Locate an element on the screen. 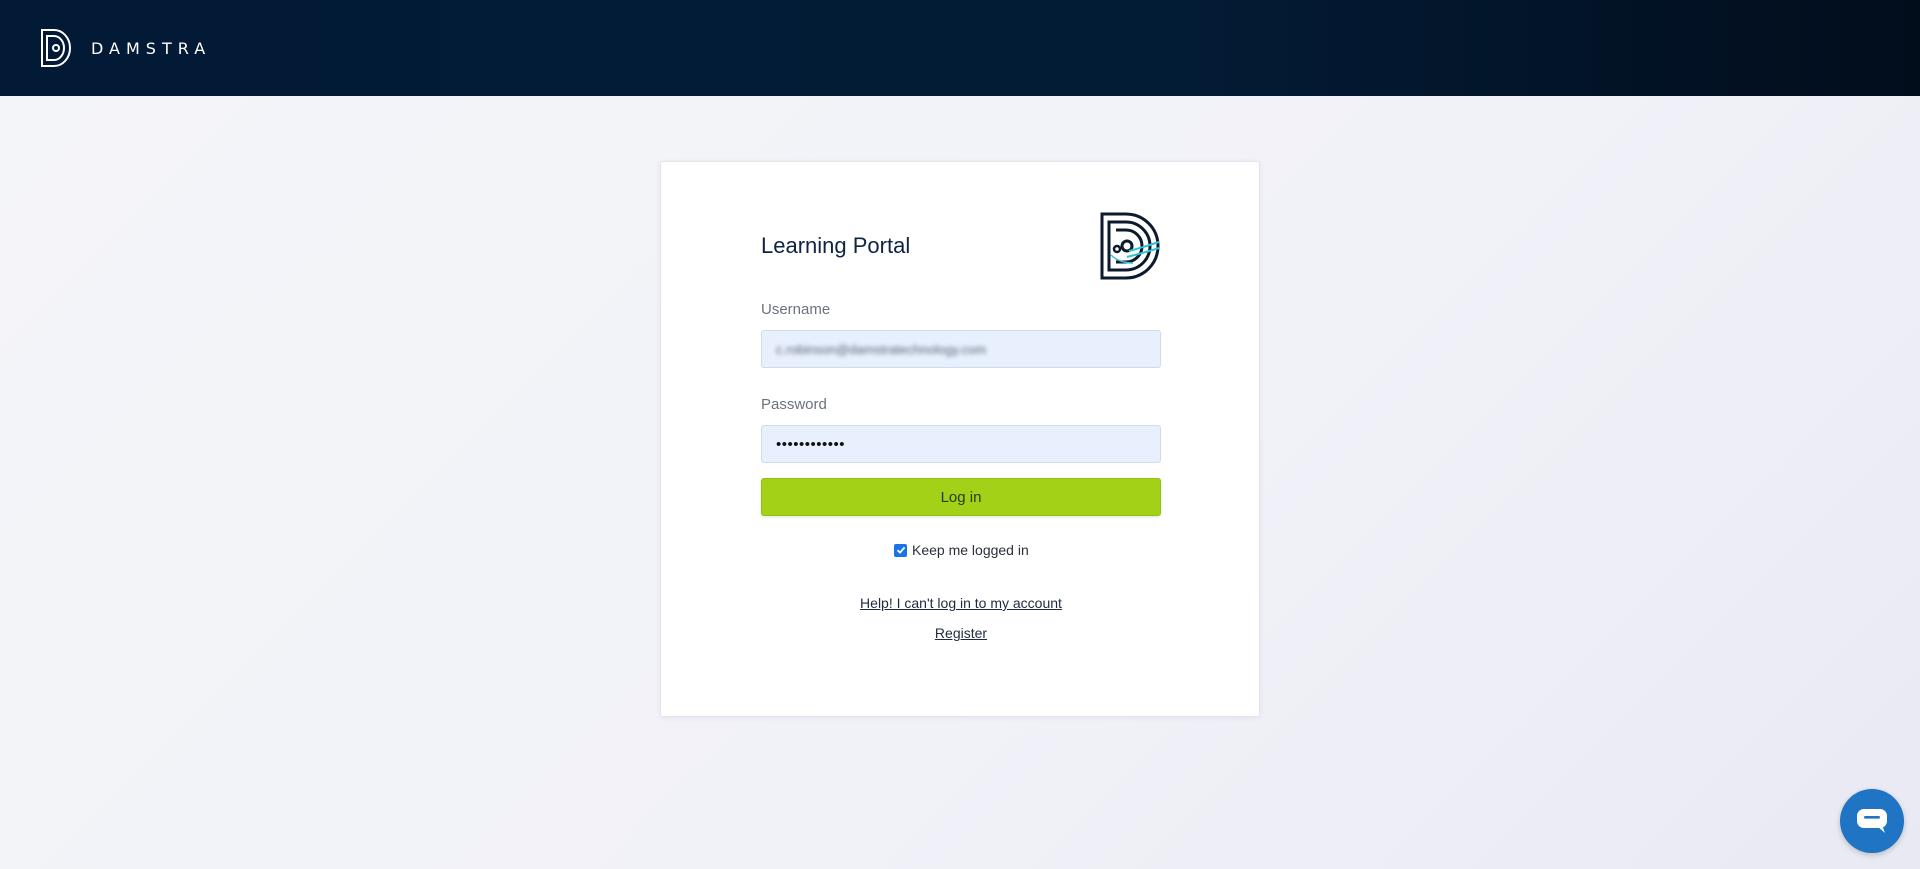 This screenshot has height=869, width=1920. help-link: Help! I can't log in to my account is located at coordinates (961, 603).